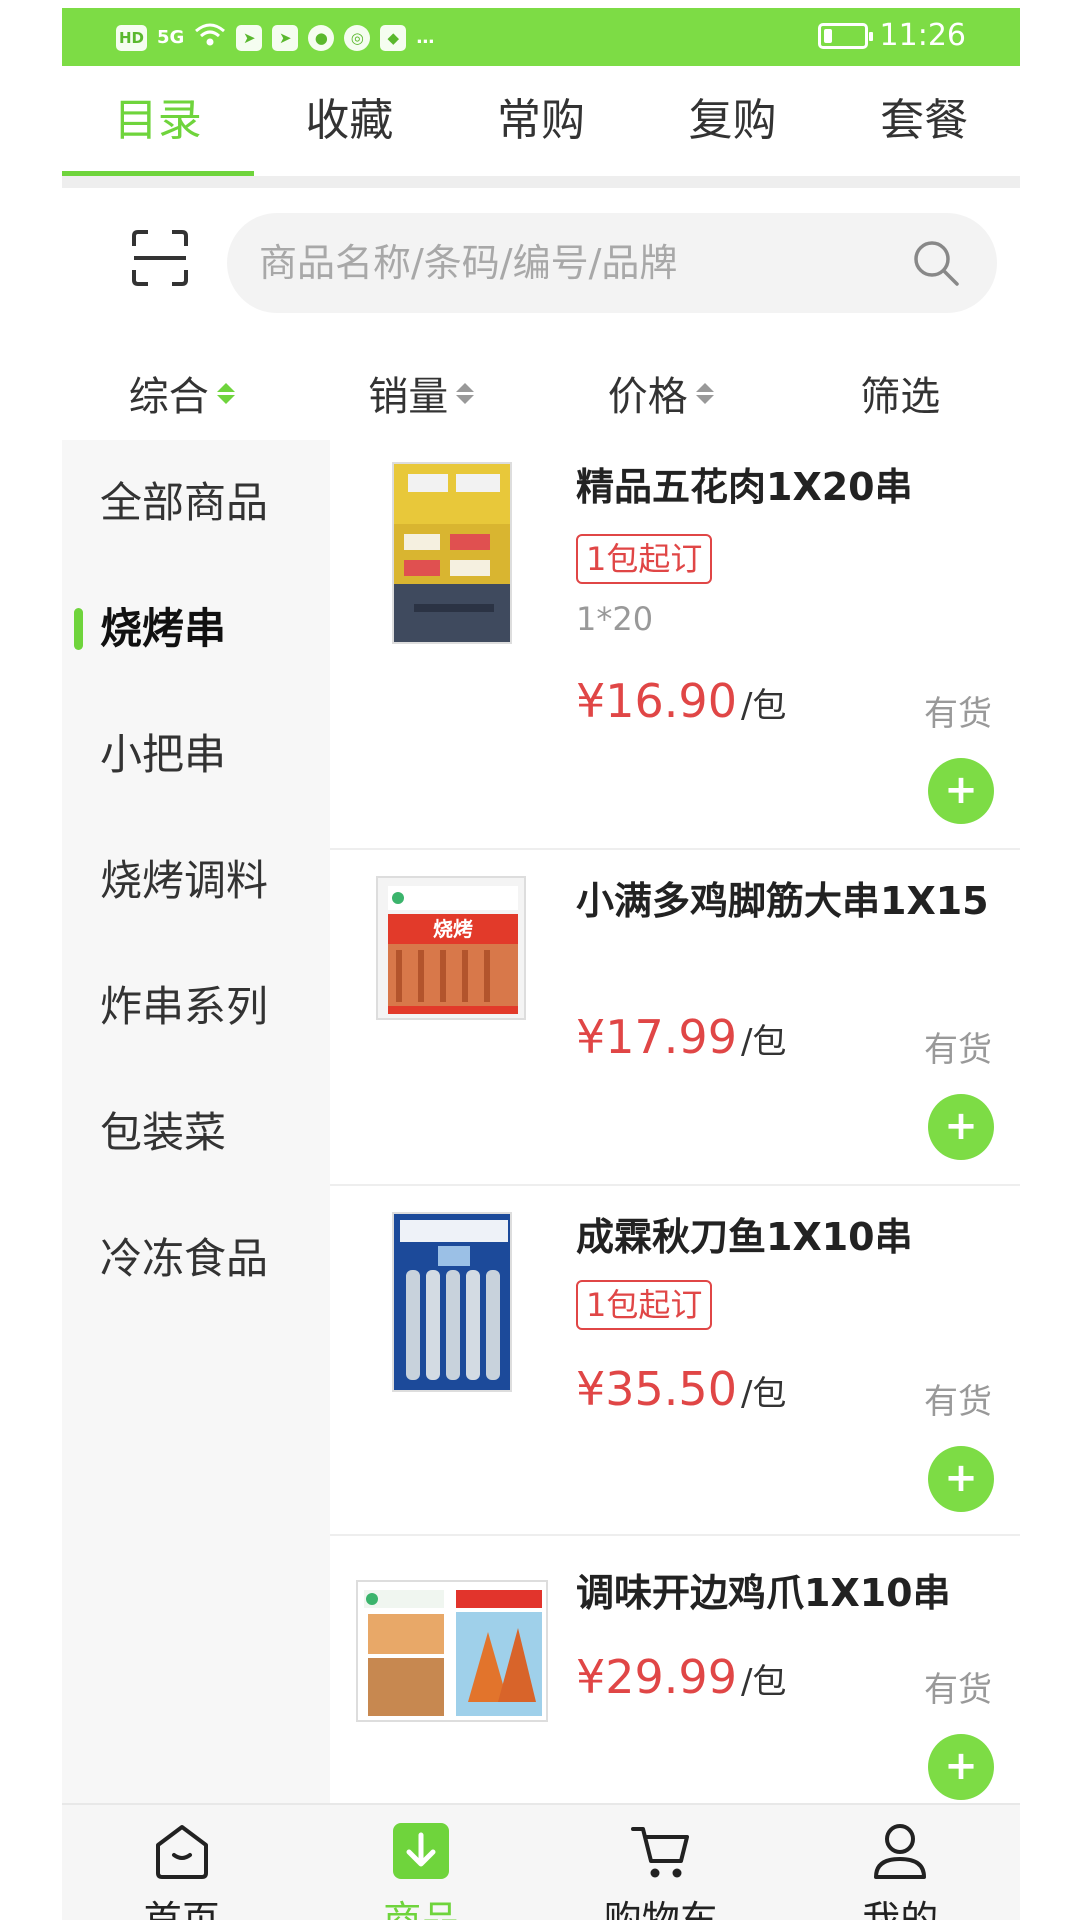  I want to click on product-spec: 1*20, so click(615, 619).